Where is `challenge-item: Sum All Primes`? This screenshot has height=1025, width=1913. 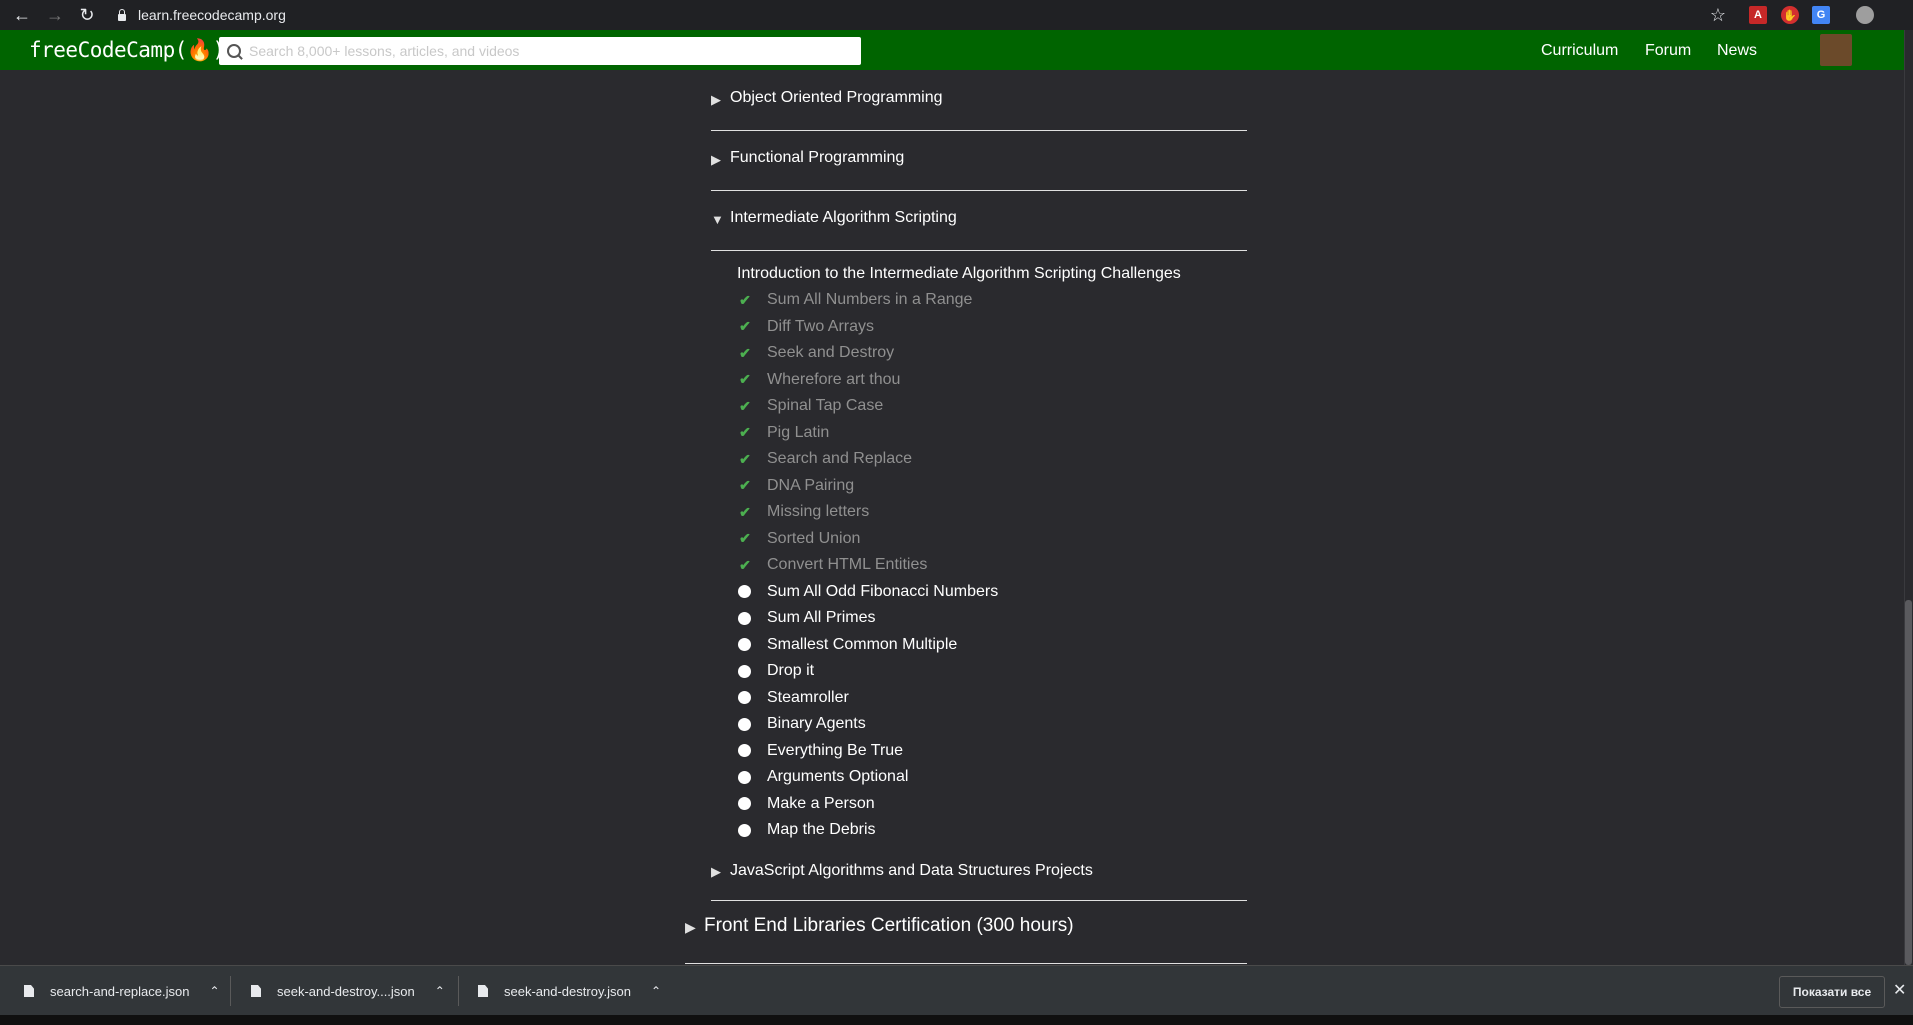
challenge-item: Sum All Primes is located at coordinates (962, 618).